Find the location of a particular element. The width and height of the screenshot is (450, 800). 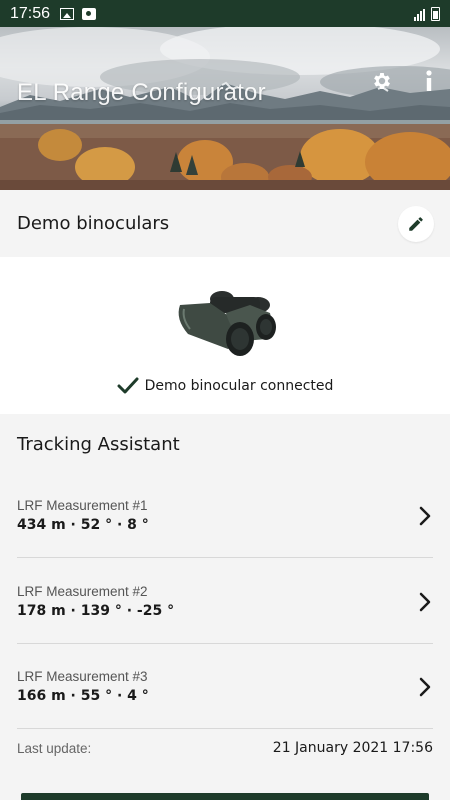

status-time: 17:56 is located at coordinates (30, 13).